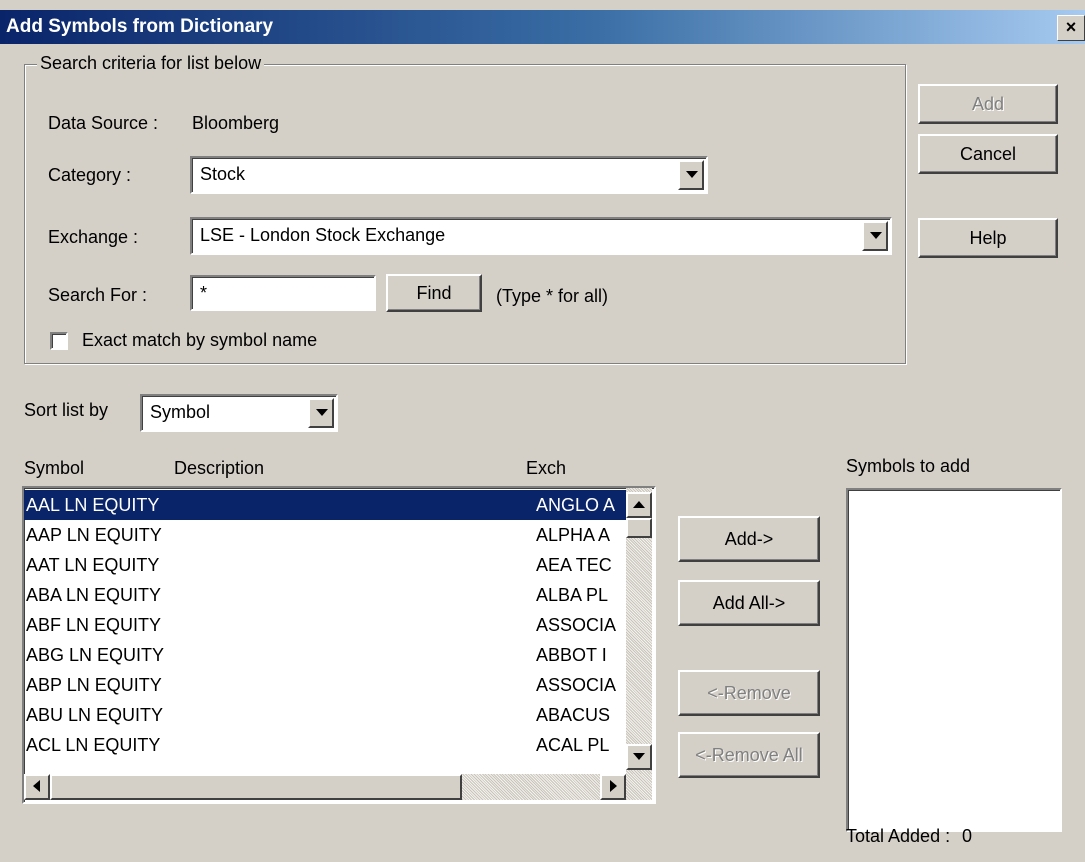  I want to click on list-item: AAL LN EQUITY ANGLO A, so click(325, 505).